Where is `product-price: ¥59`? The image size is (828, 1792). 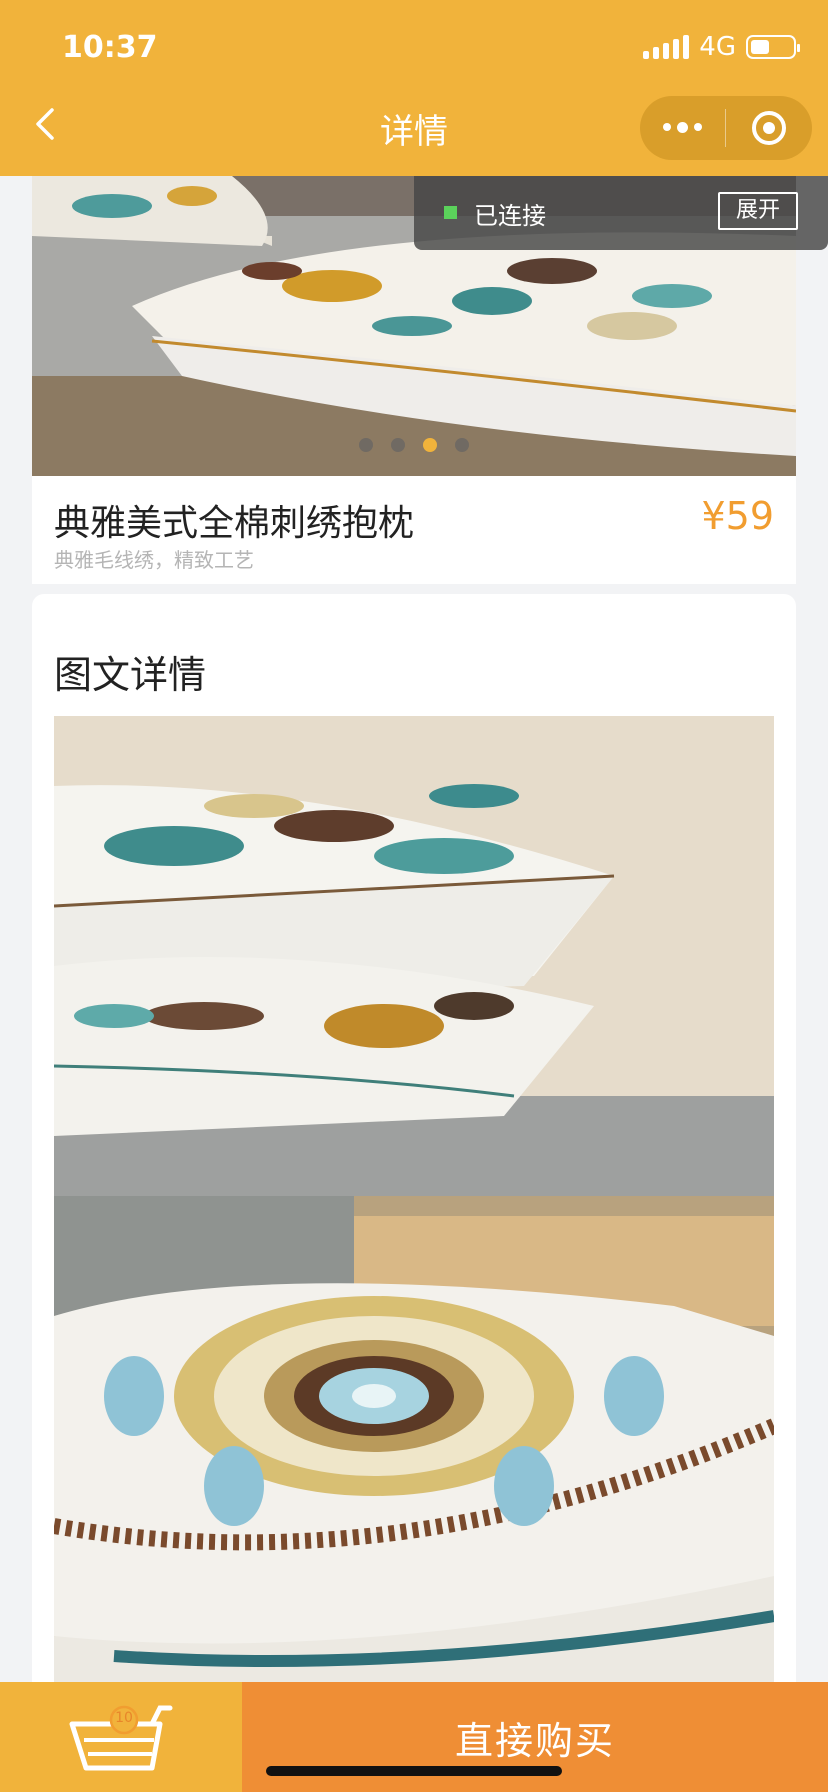
product-price: ¥59 is located at coordinates (737, 516).